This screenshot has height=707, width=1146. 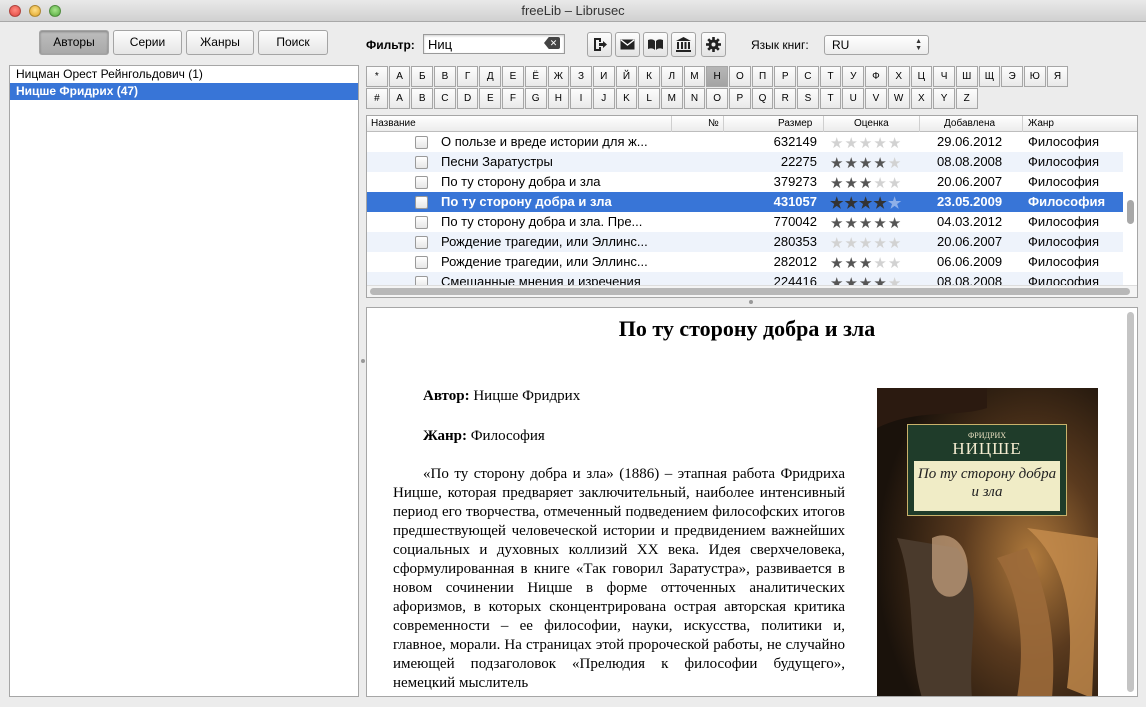 I want to click on letter-button: Д, so click(x=490, y=76).